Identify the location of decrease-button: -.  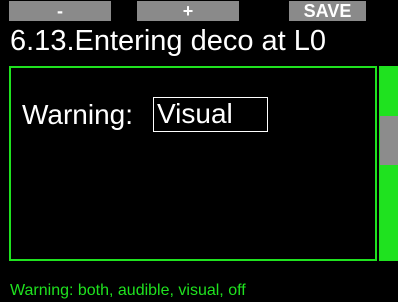
(60, 11).